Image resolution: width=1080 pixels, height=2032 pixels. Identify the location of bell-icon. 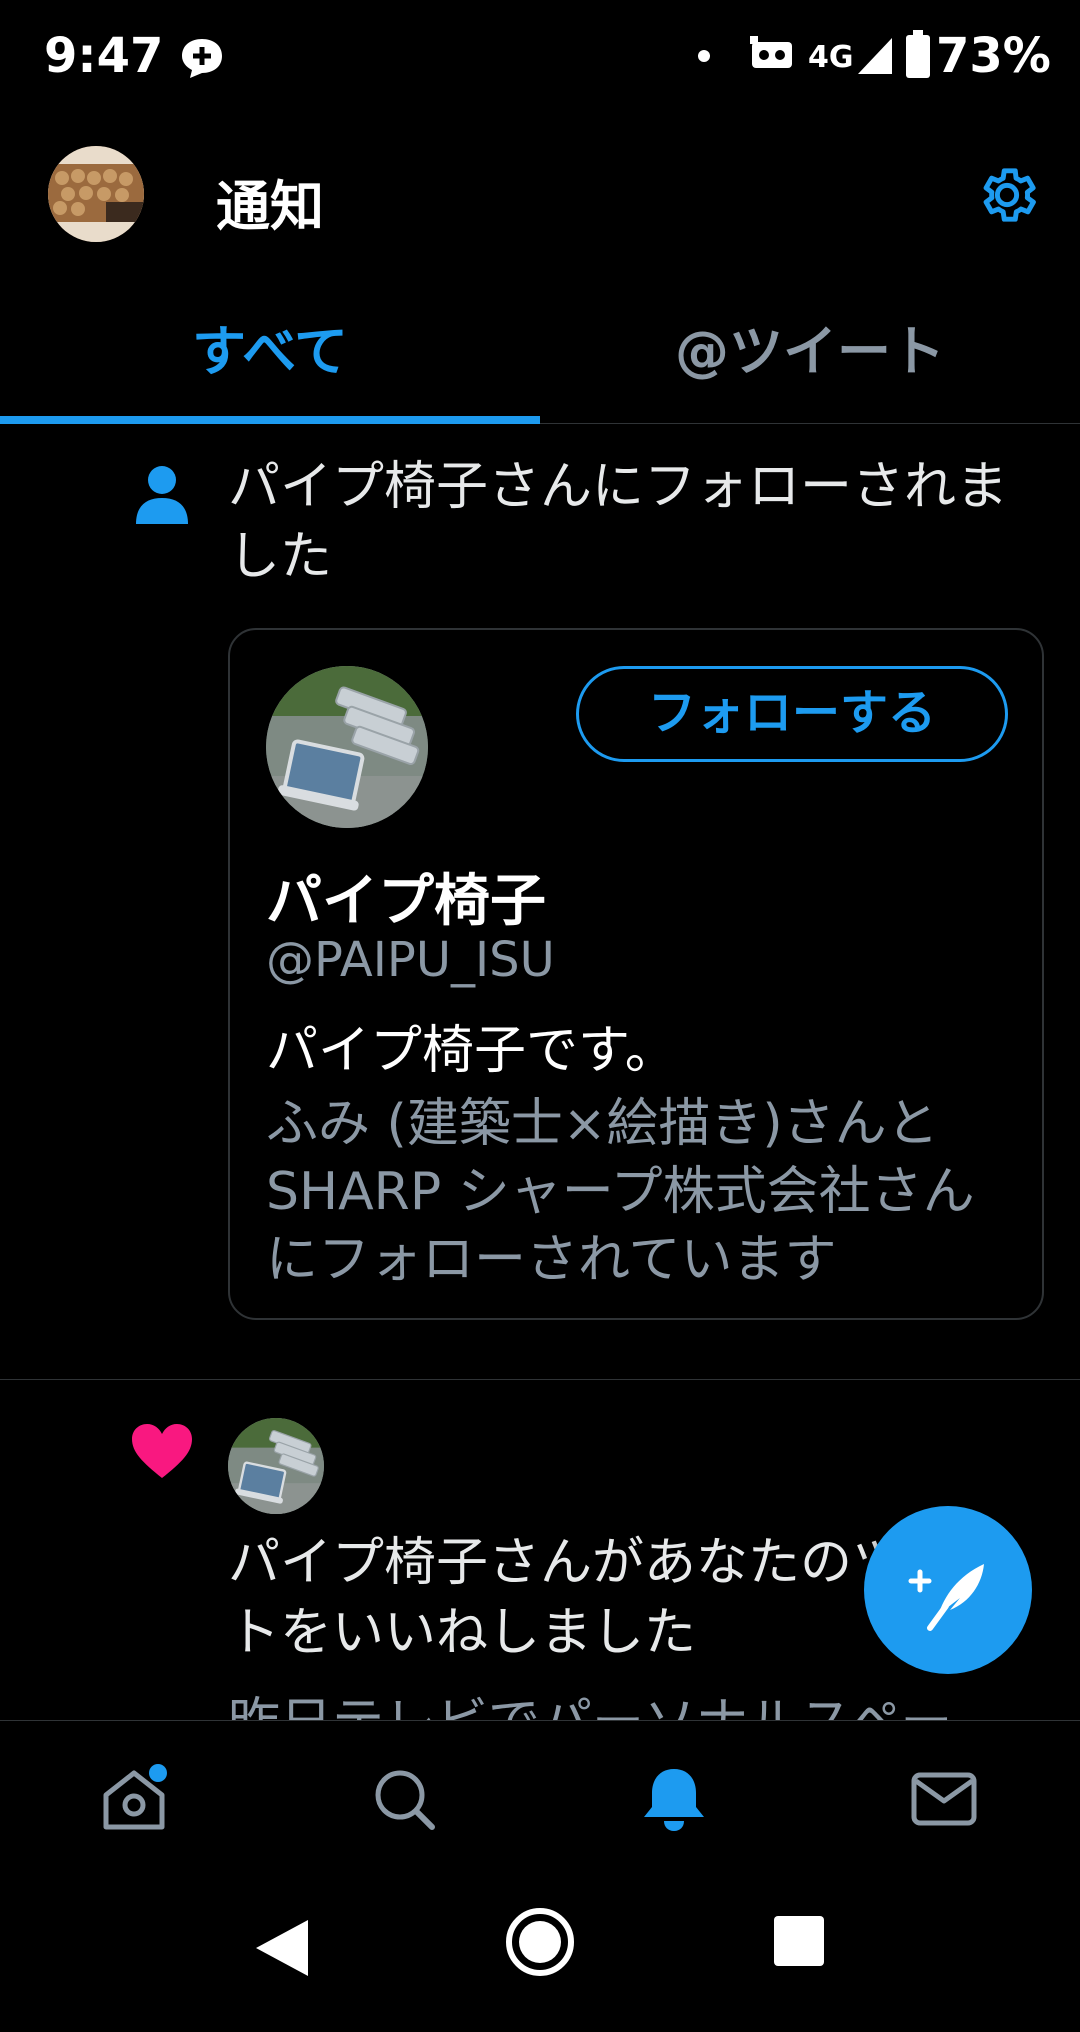
(674, 1799).